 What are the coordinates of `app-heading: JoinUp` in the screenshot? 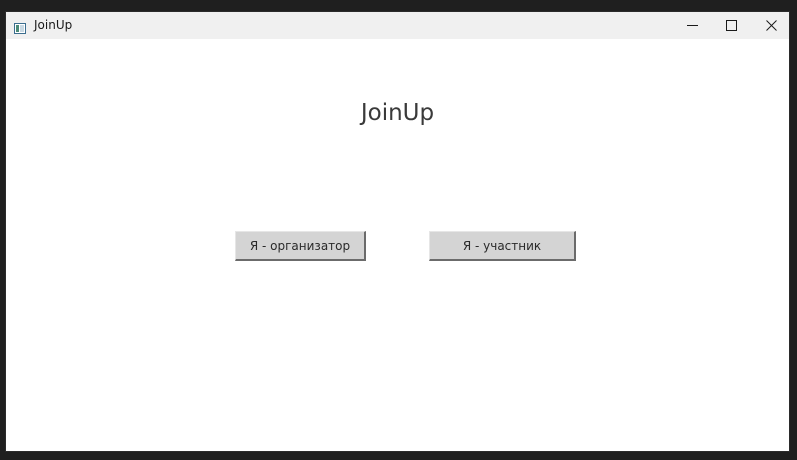 It's located at (397, 113).